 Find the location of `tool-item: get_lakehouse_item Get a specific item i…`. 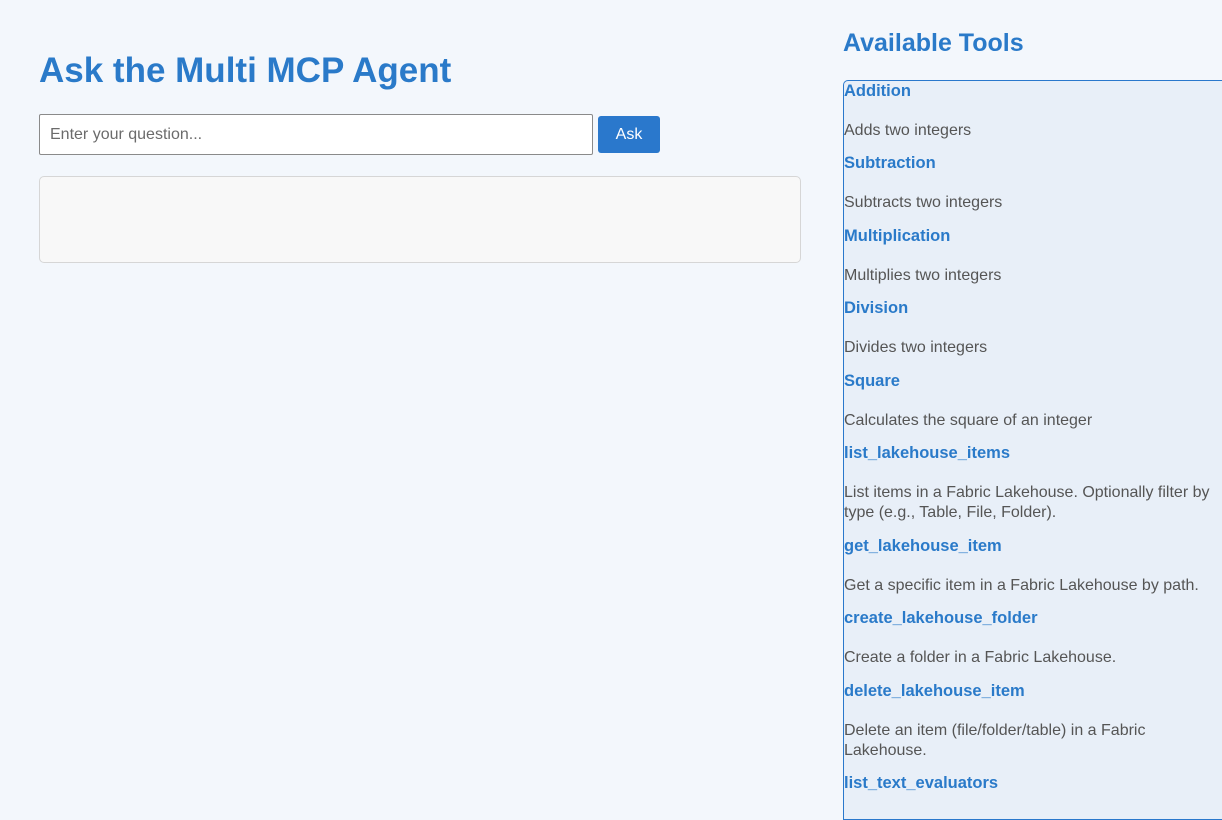

tool-item: get_lakehouse_item Get a specific item i… is located at coordinates (1031, 566).